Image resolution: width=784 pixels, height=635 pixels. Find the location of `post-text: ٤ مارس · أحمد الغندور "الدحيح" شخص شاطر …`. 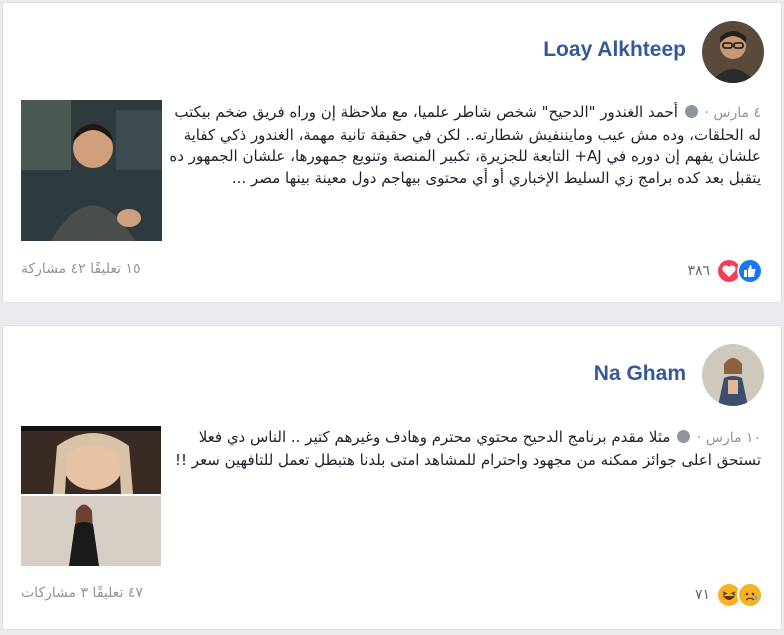

post-text: ٤ مارس · أحمد الغندور "الدحيح" شخص شاطر … is located at coordinates (461, 145).